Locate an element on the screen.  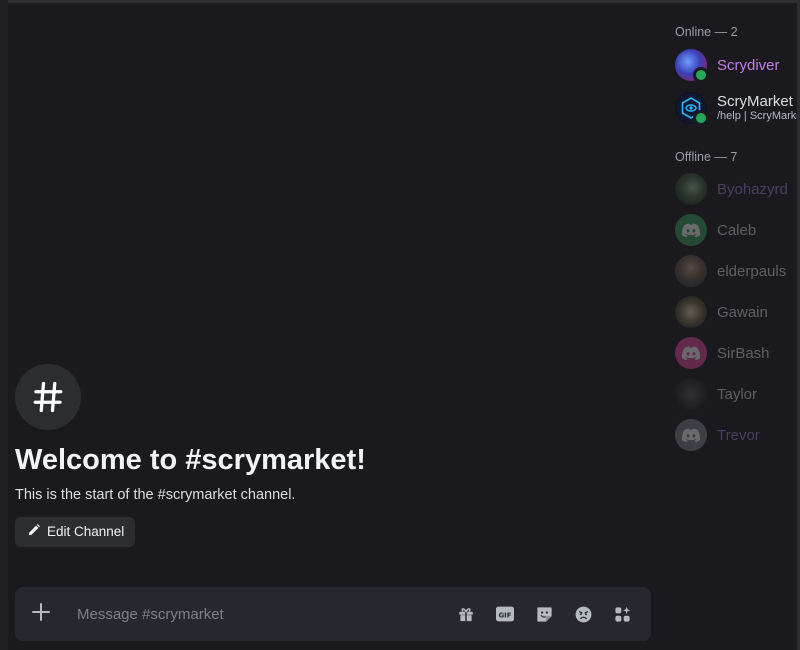
member-byohazyrd: Byohazyrd is located at coordinates (737, 189).